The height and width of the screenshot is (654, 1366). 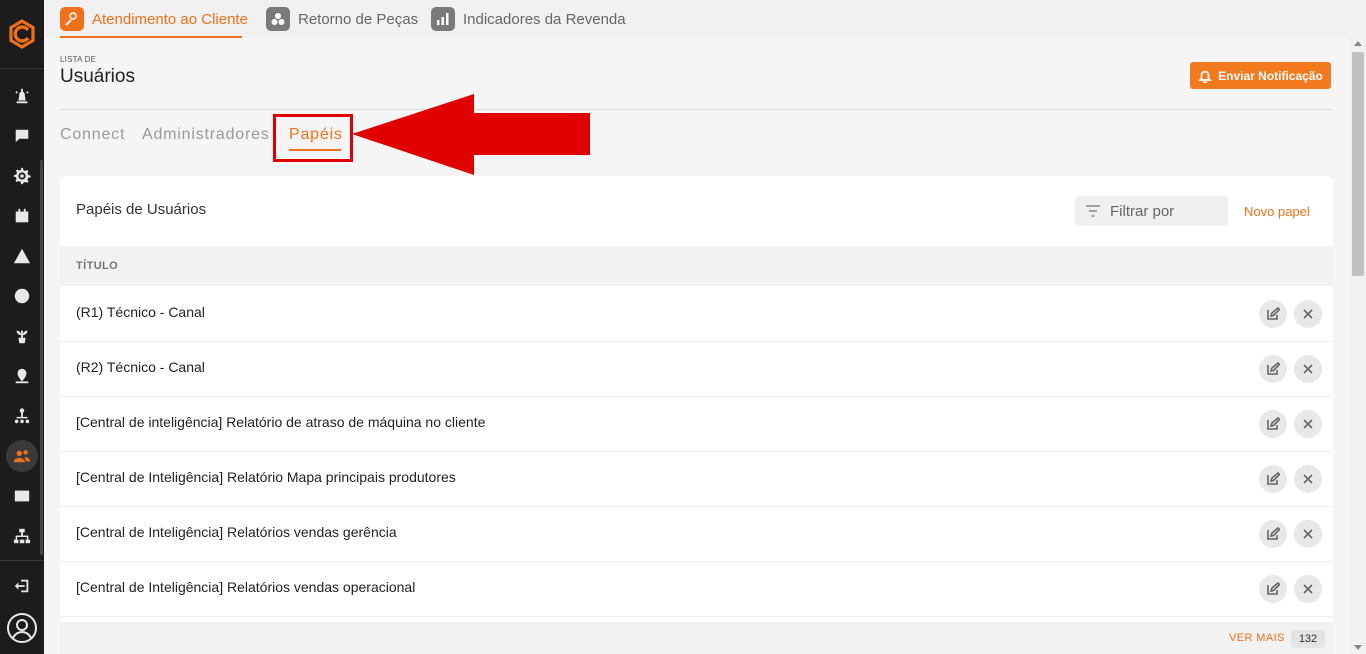 I want to click on sidebar-divider, so click(x=22, y=68).